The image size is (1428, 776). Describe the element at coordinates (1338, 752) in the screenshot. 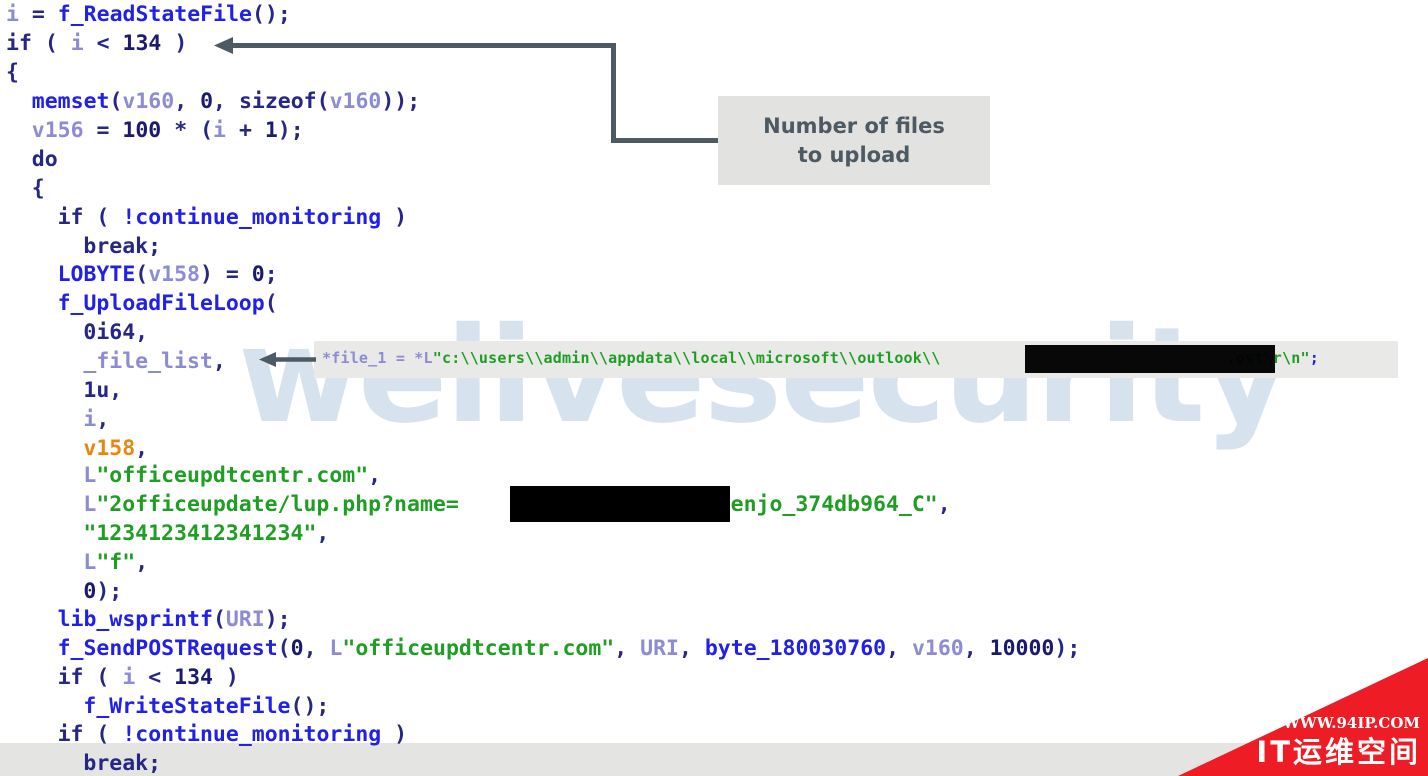

I see `banner-site-name: IT运维空间` at that location.